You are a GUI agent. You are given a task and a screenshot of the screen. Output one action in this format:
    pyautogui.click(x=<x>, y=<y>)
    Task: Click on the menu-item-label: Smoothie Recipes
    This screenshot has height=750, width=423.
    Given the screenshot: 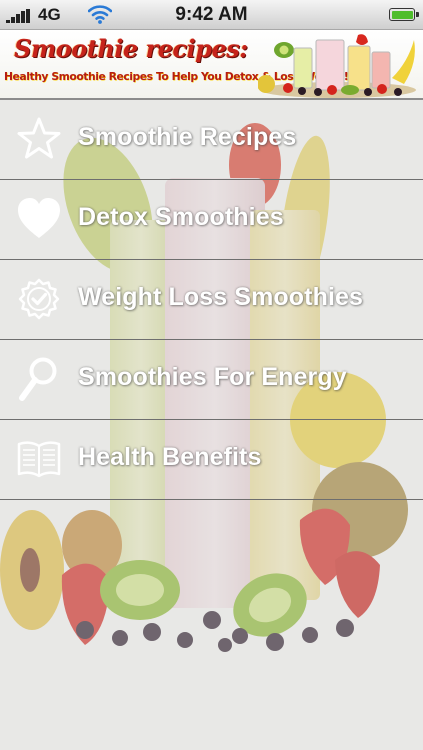 What is the action you would take?
    pyautogui.click(x=187, y=137)
    